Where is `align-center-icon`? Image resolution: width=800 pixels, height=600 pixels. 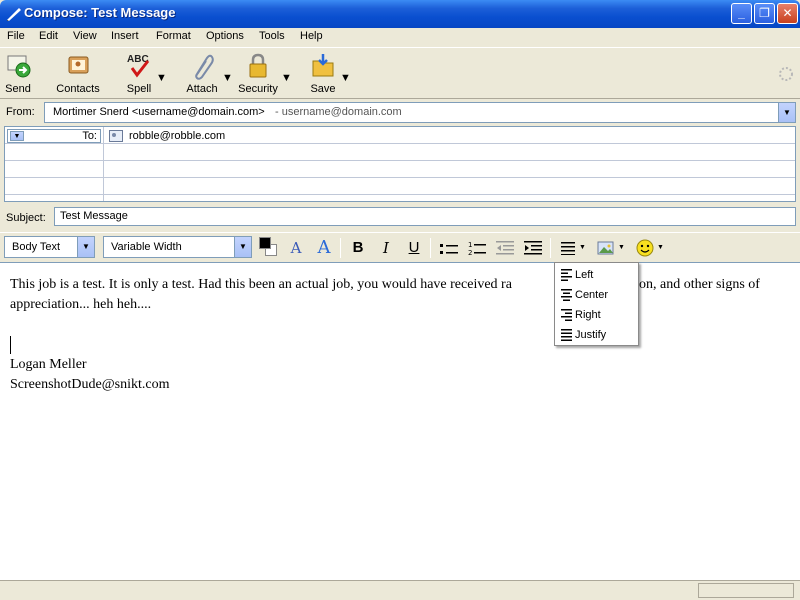 align-center-icon is located at coordinates (566, 295).